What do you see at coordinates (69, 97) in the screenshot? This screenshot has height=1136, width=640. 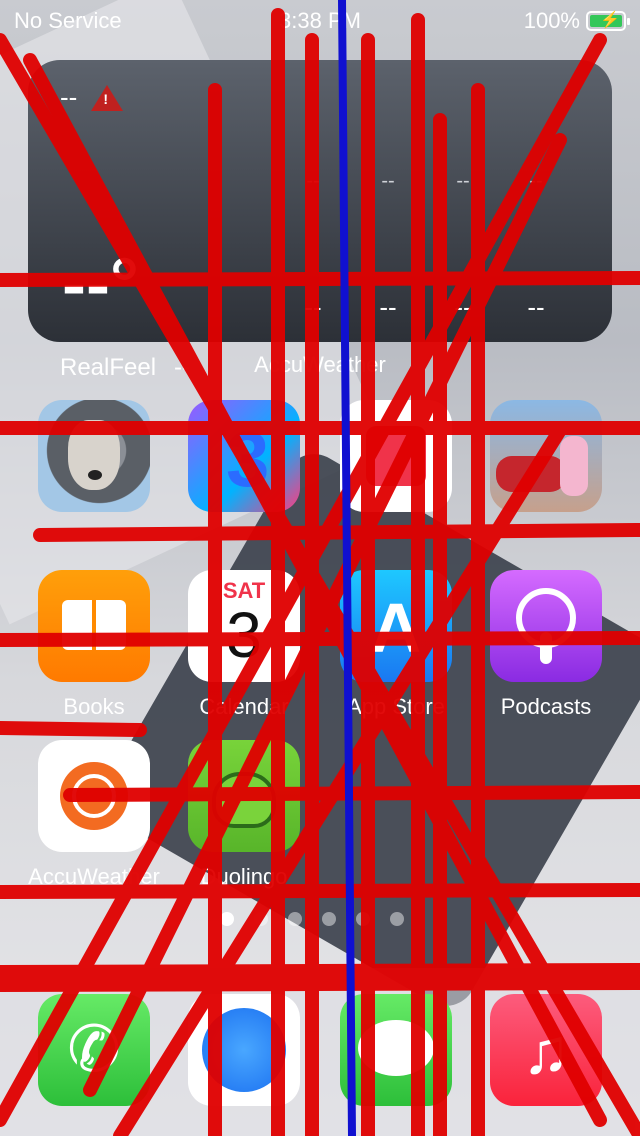 I see `widget-location: --` at bounding box center [69, 97].